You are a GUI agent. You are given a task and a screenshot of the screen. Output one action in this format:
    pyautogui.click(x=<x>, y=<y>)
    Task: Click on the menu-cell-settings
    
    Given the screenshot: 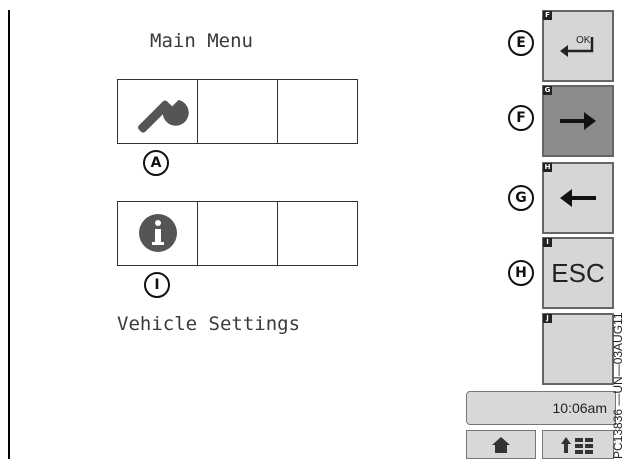 What is the action you would take?
    pyautogui.click(x=158, y=111)
    